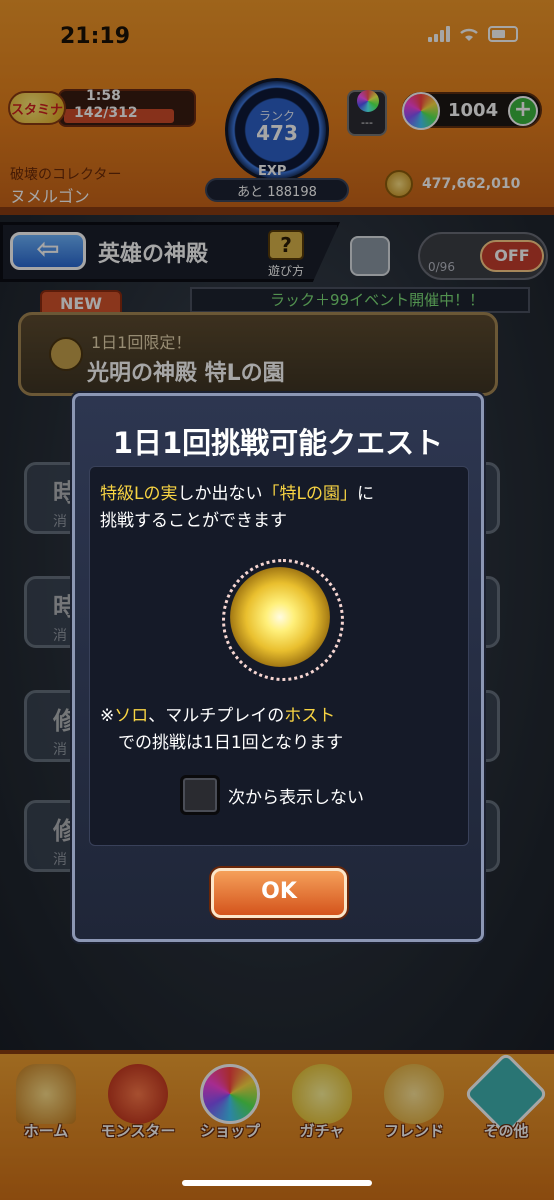 The width and height of the screenshot is (554, 1200). I want to click on special-fruit-icon, so click(283, 620).